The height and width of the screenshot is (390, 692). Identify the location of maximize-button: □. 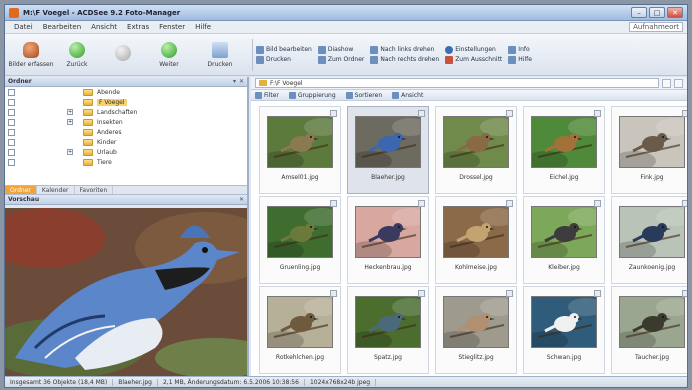
(657, 12).